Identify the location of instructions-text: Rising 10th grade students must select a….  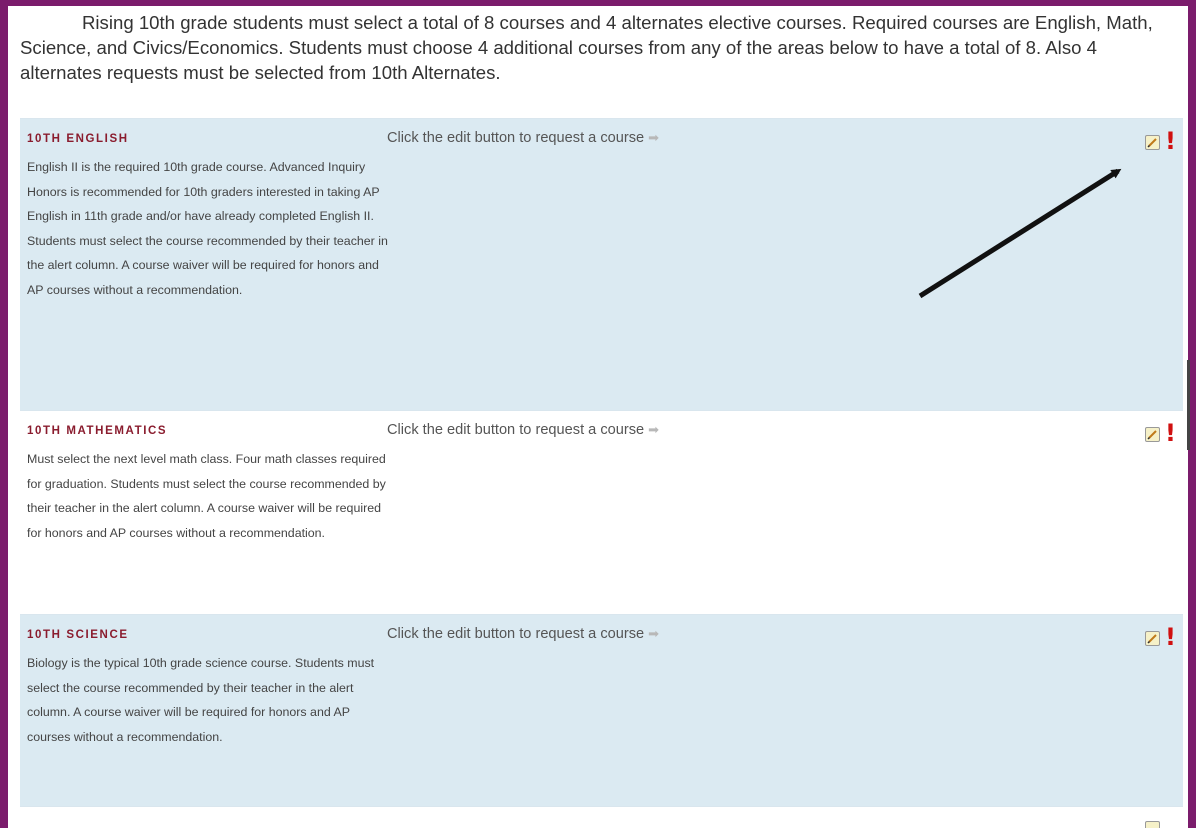
(586, 47).